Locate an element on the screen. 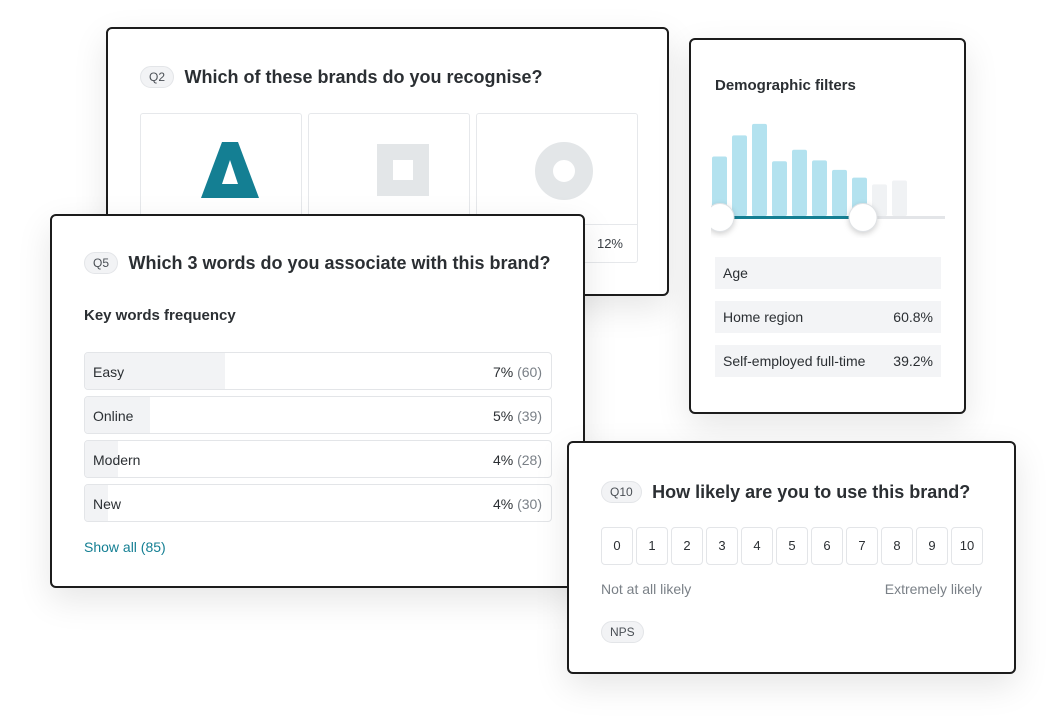 Image resolution: width=1046 pixels, height=724 pixels. scale-option-3: 3 is located at coordinates (722, 546).